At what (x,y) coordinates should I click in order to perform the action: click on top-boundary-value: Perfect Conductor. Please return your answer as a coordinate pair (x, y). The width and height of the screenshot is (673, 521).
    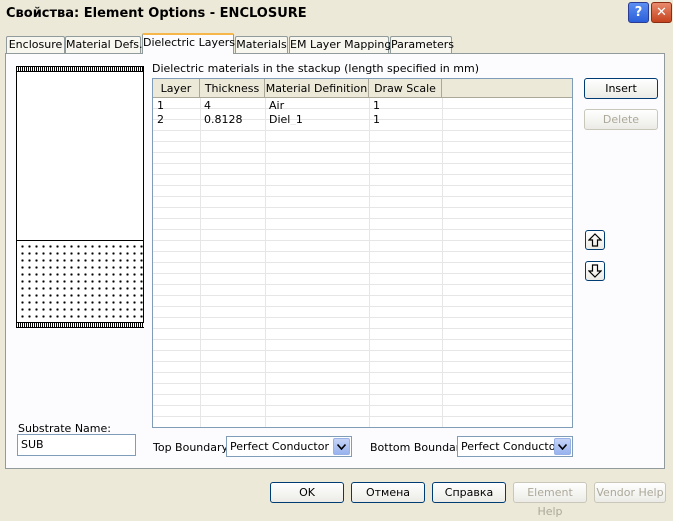
    Looking at the image, I should click on (279, 446).